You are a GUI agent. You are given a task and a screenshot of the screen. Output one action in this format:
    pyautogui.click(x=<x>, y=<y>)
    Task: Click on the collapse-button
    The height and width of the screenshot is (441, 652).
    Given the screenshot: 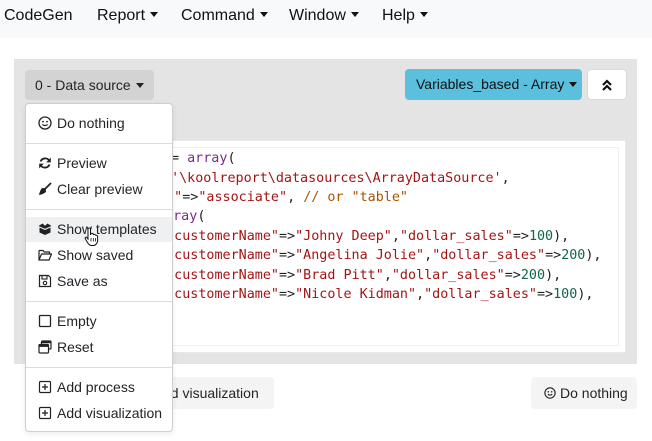 What is the action you would take?
    pyautogui.click(x=607, y=84)
    